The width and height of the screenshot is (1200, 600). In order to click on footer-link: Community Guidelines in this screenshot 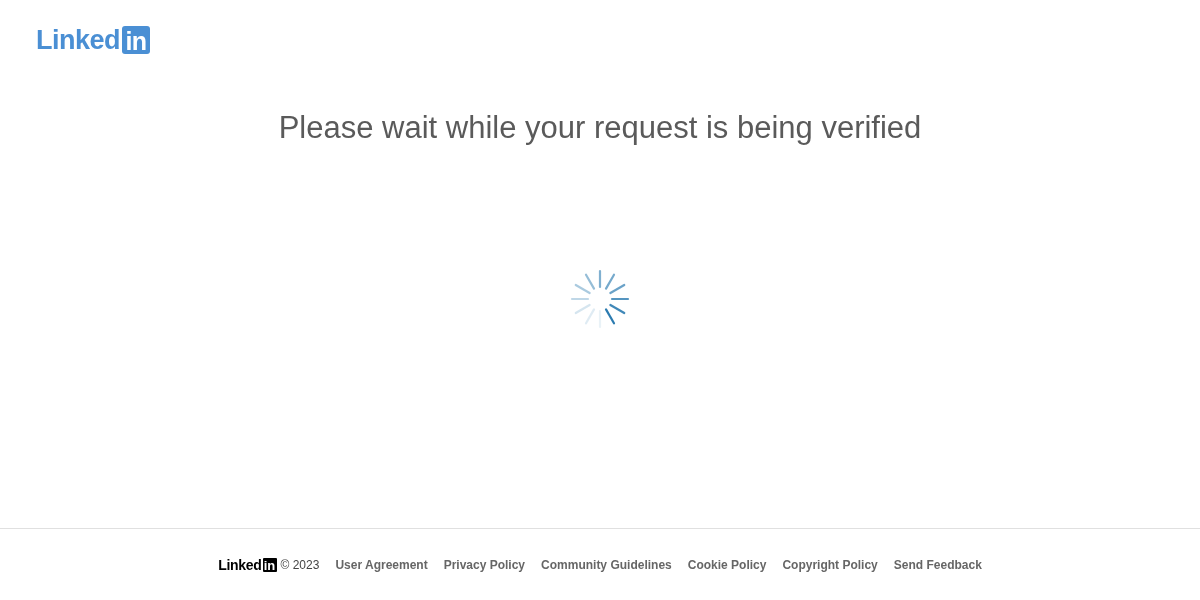, I will do `click(606, 564)`.